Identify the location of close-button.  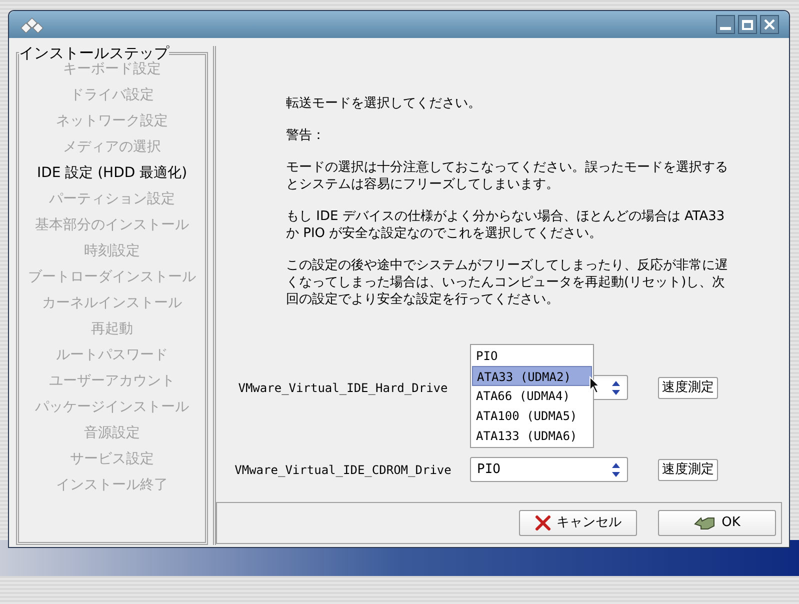
(769, 24).